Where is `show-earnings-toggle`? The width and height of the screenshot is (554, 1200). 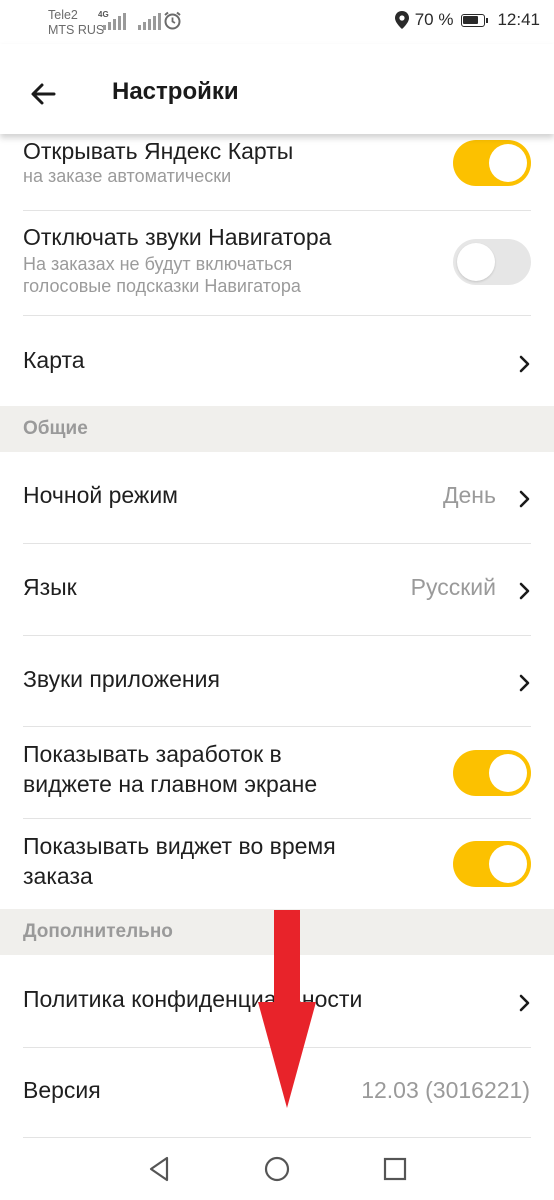
show-earnings-toggle is located at coordinates (492, 773).